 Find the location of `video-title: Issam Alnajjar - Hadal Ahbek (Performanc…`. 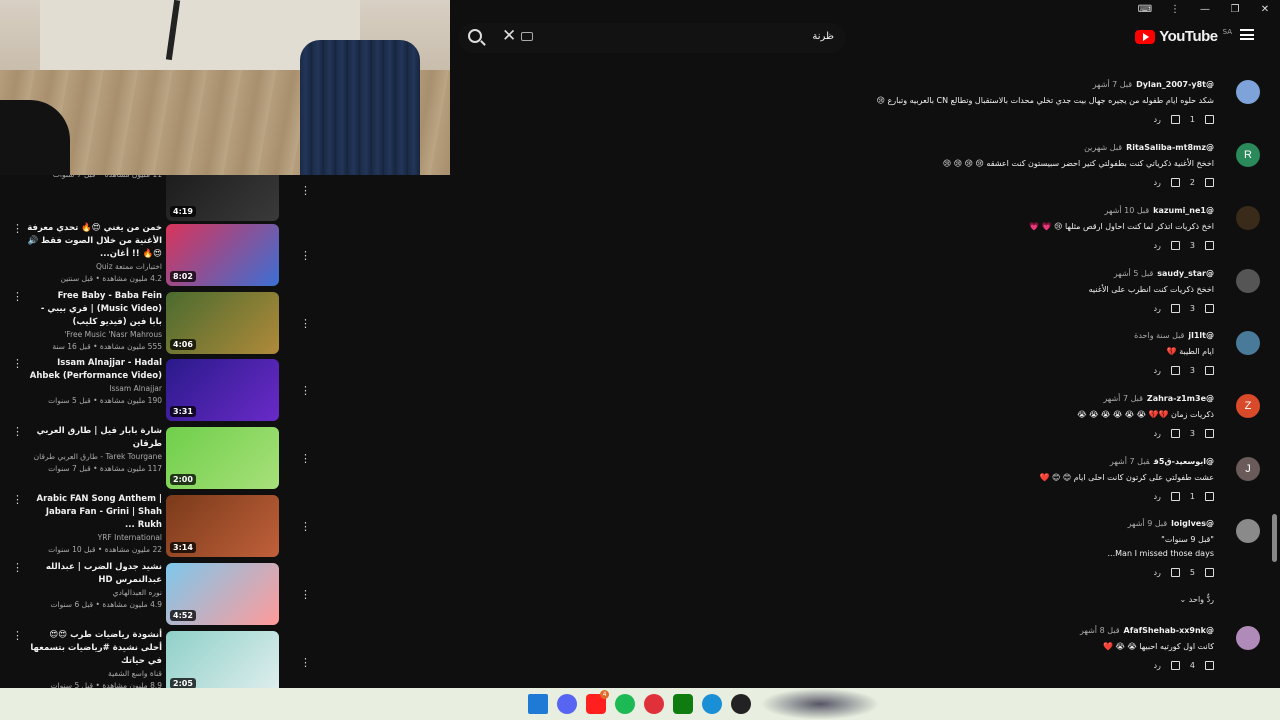

video-title: Issam Alnajjar - Hadal Ahbek (Performanc… is located at coordinates (94, 370).